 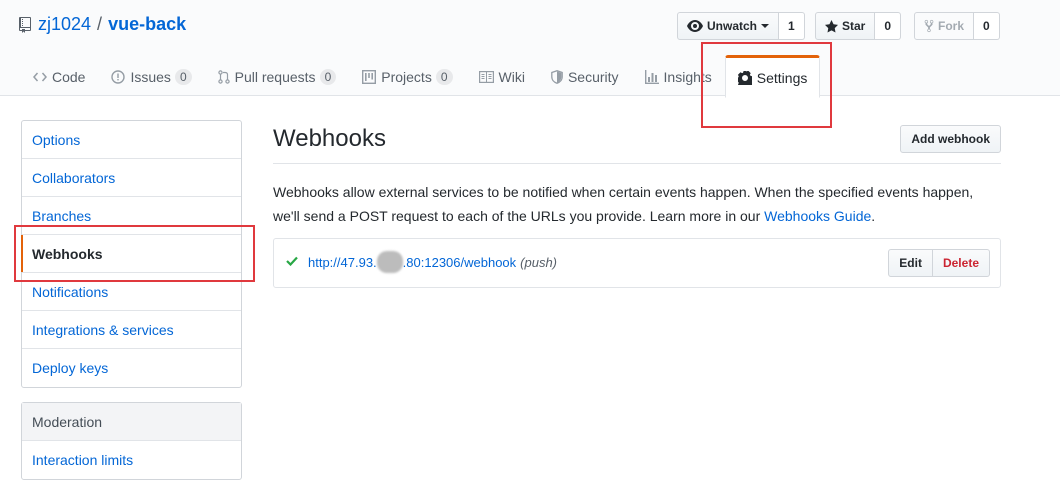 I want to click on fork-count: 0, so click(x=987, y=26).